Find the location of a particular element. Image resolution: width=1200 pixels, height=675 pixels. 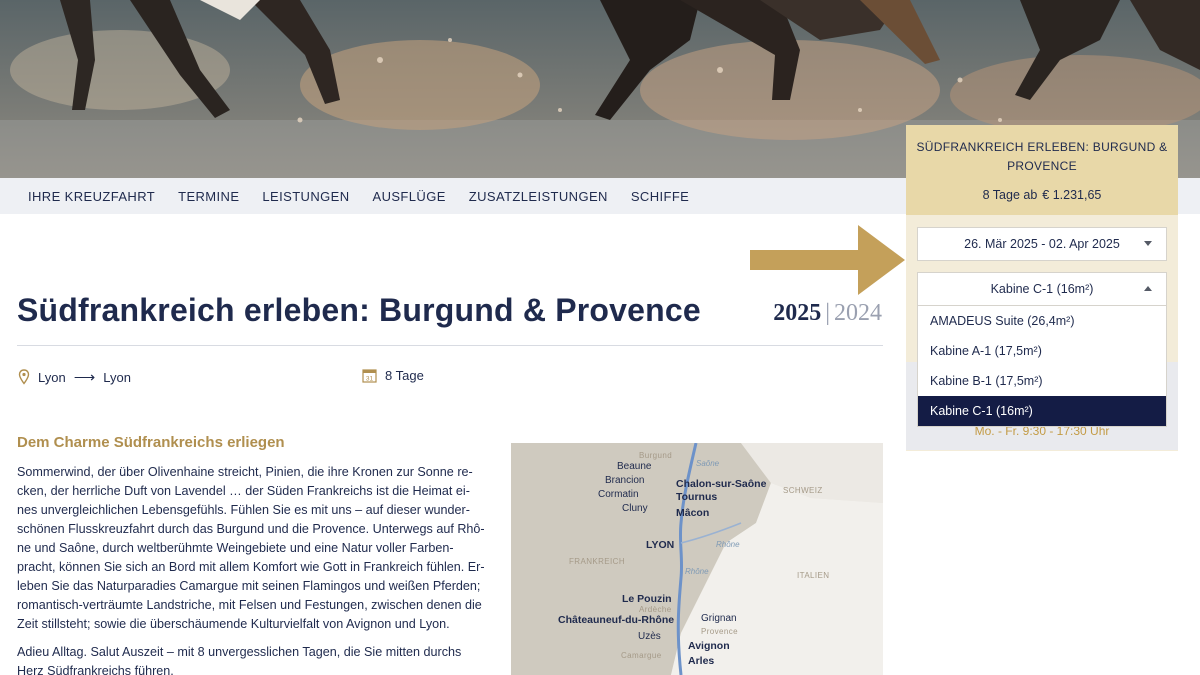

booking-price: 8 Tage ab € 1.231,65 is located at coordinates (1042, 195).